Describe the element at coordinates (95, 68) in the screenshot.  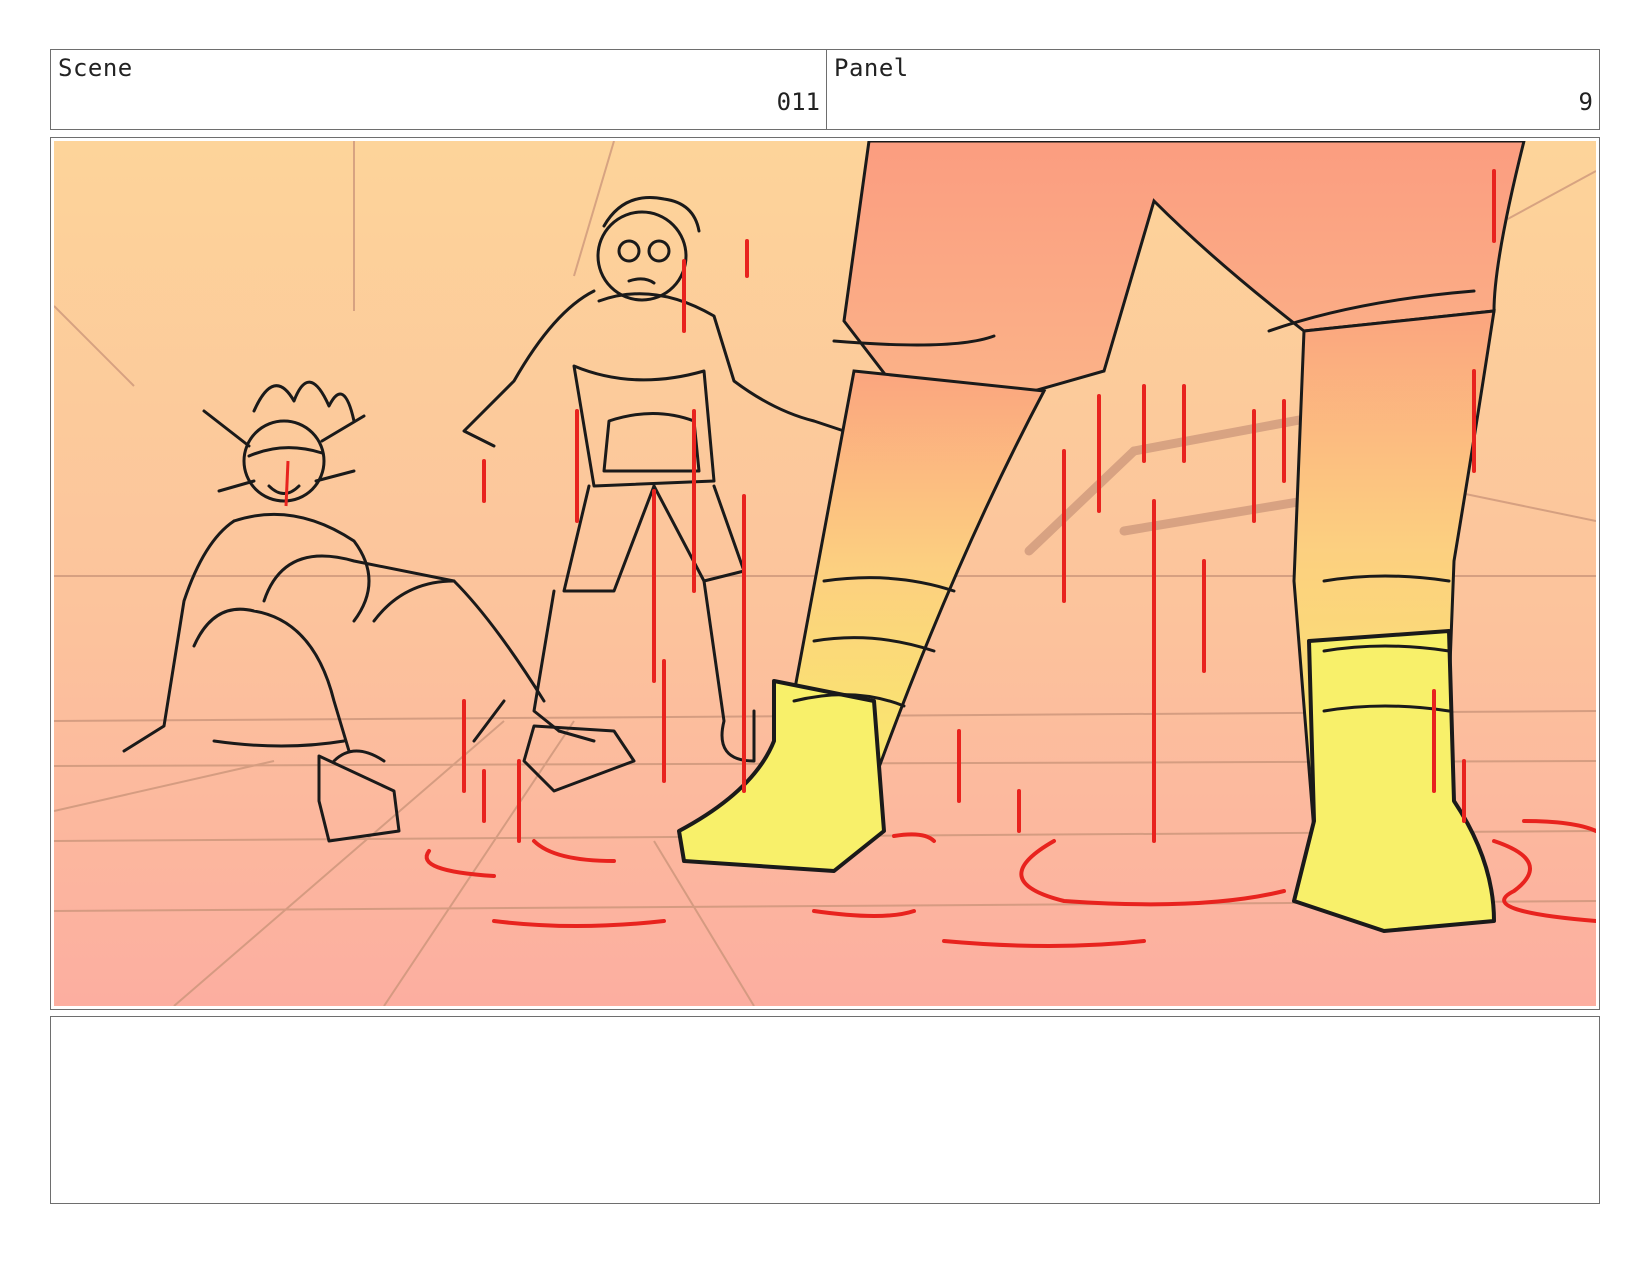
I see `scene-label: Scene` at that location.